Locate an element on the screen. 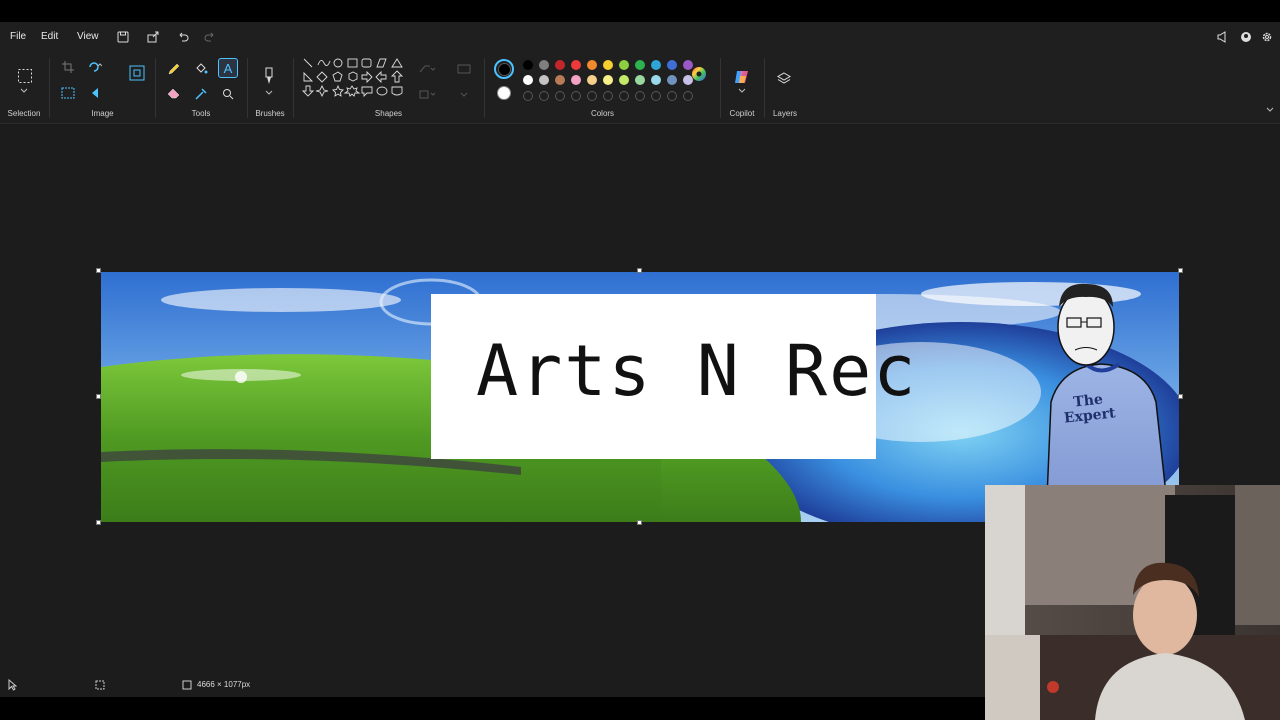 The width and height of the screenshot is (1280, 720). rotate-icon is located at coordinates (95, 67).